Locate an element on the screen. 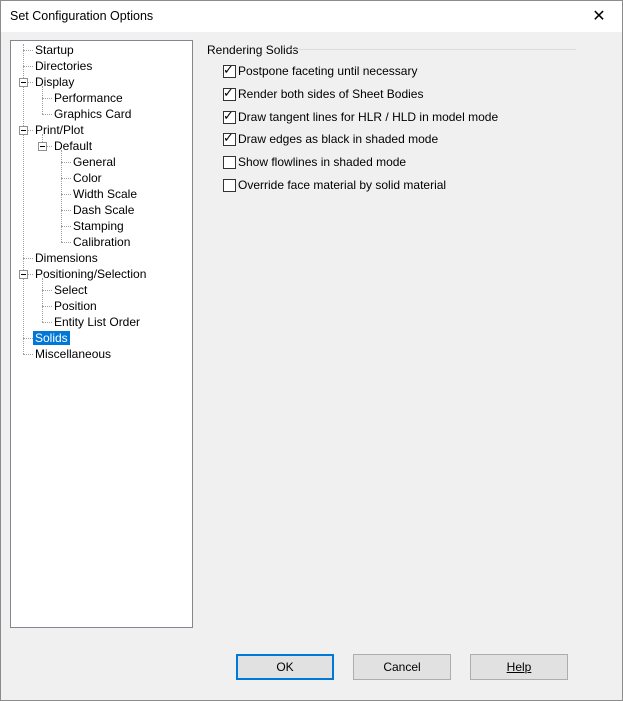 The height and width of the screenshot is (701, 623). tree-item: Startup is located at coordinates (54, 50).